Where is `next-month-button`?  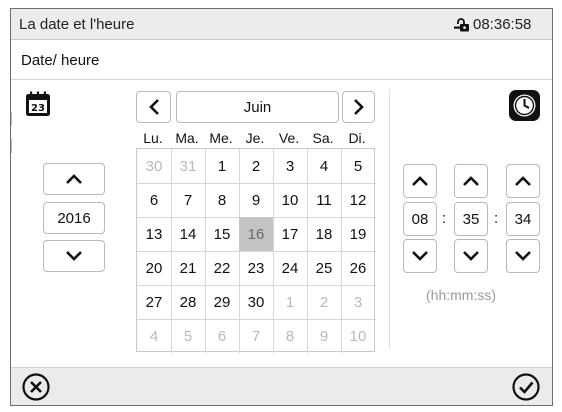
next-month-button is located at coordinates (358, 107).